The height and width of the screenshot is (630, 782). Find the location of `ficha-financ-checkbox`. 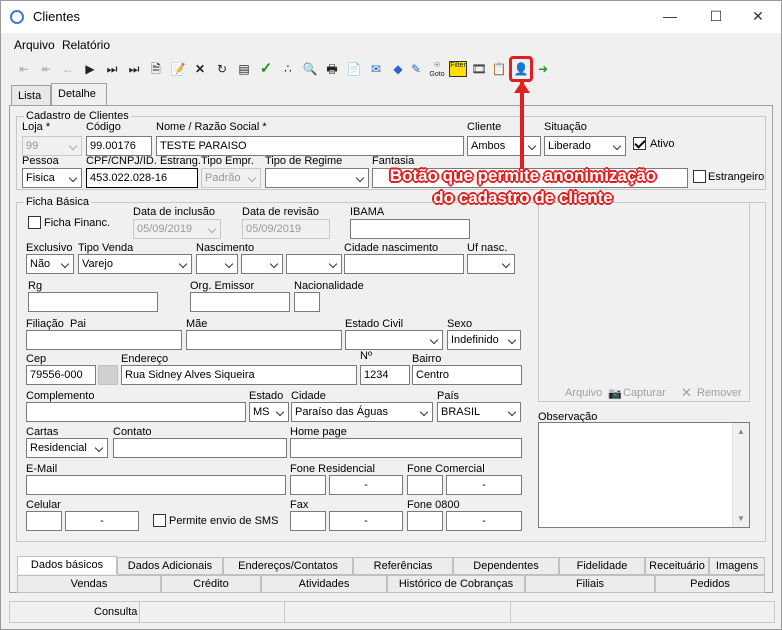

ficha-financ-checkbox is located at coordinates (34, 222).